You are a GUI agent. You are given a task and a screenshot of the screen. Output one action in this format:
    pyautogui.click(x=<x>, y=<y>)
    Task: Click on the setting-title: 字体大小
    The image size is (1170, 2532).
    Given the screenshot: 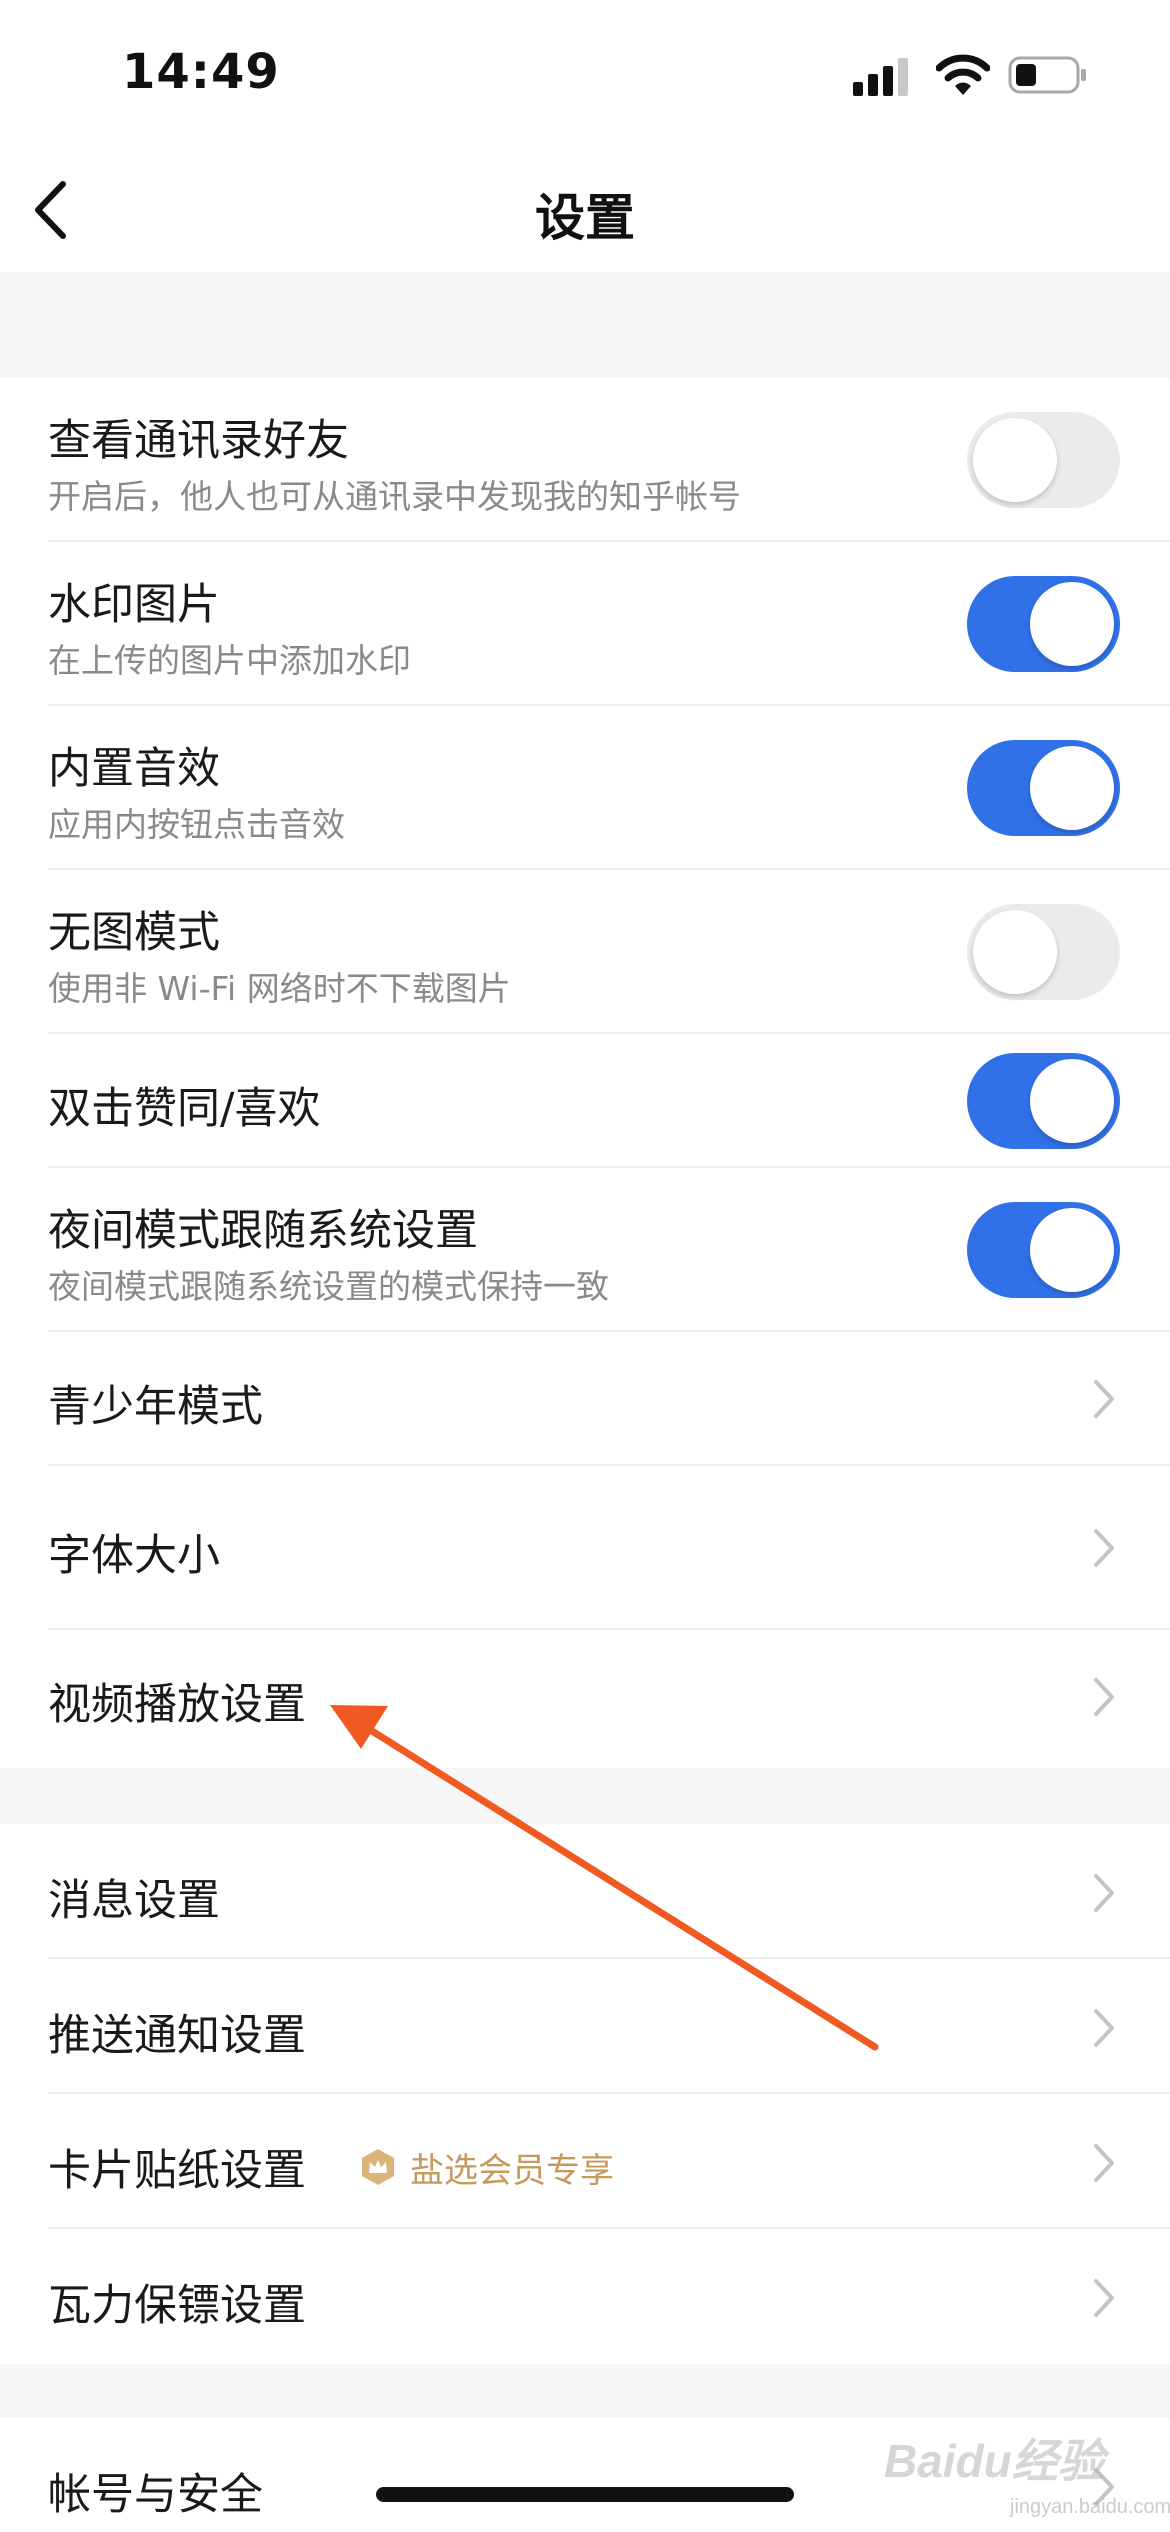 What is the action you would take?
    pyautogui.click(x=134, y=1556)
    